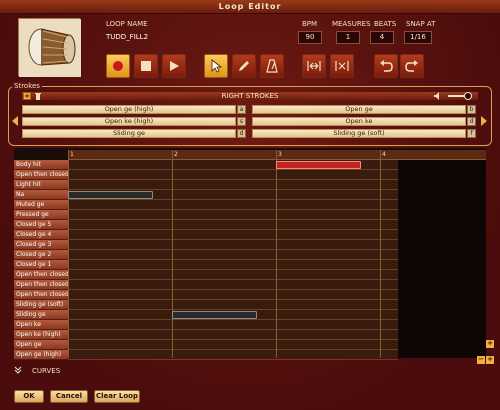  What do you see at coordinates (117, 396) in the screenshot?
I see `clear-loop-button: Clear Loop` at bounding box center [117, 396].